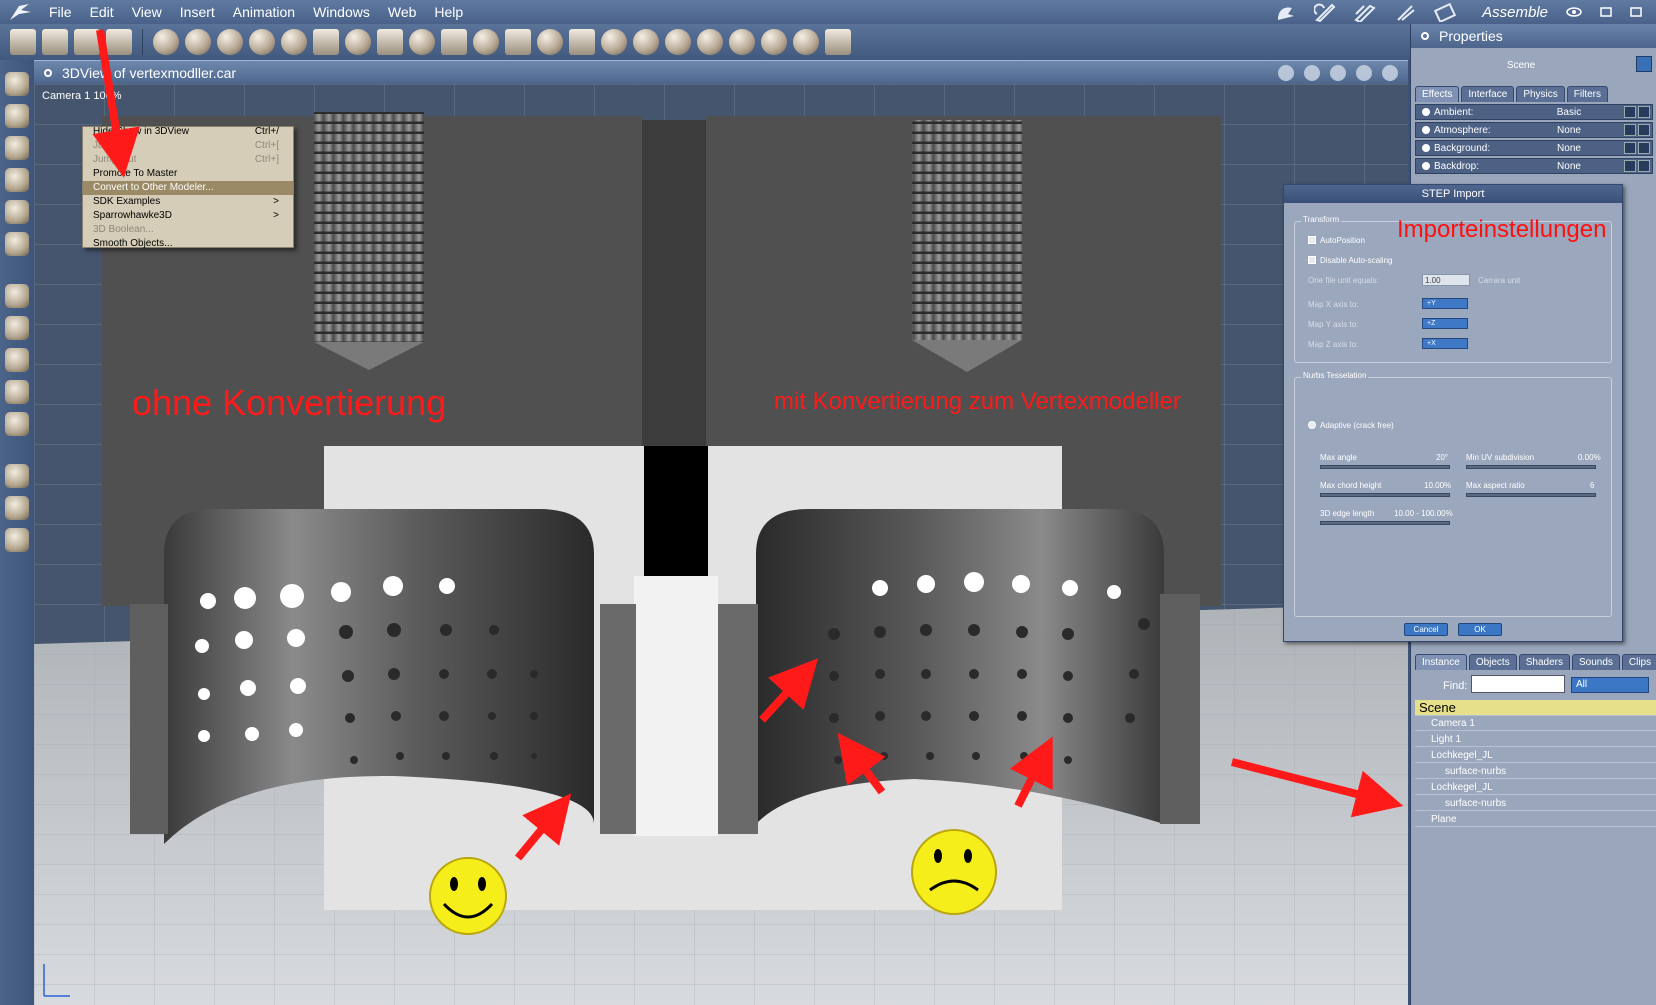 The width and height of the screenshot is (1656, 1005). Describe the element at coordinates (1644, 64) in the screenshot. I see `scene-nav-button` at that location.